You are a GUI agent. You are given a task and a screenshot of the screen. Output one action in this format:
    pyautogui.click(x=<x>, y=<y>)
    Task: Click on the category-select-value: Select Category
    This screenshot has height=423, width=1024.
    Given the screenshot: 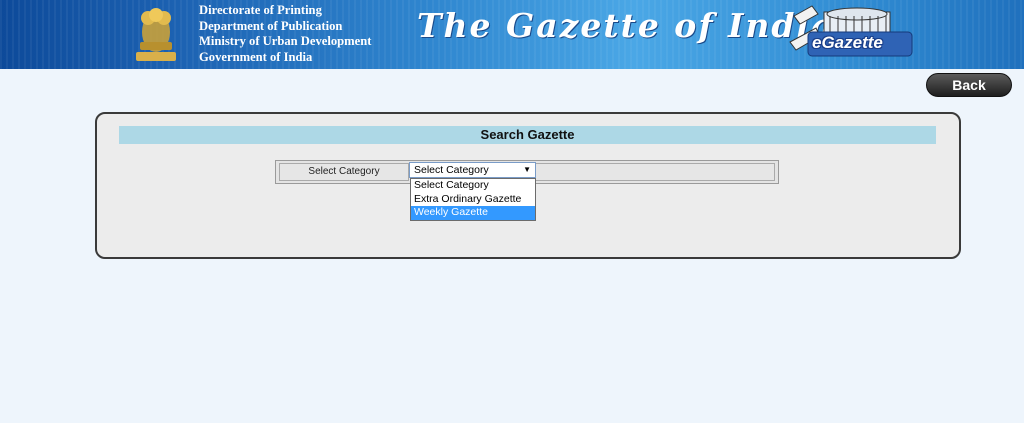 What is the action you would take?
    pyautogui.click(x=451, y=170)
    